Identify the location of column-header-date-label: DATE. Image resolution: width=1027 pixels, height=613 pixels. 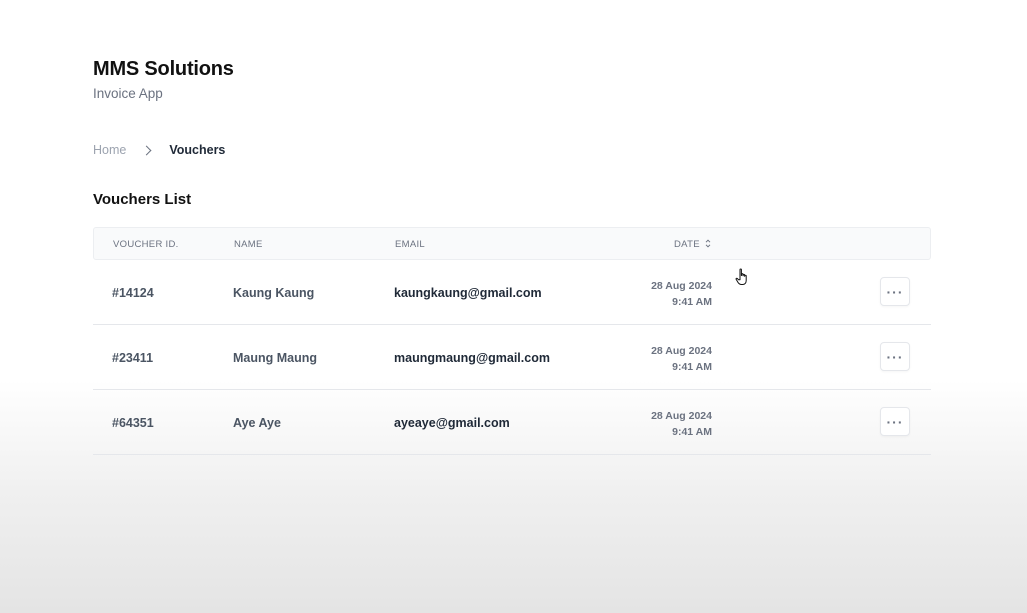
(687, 244).